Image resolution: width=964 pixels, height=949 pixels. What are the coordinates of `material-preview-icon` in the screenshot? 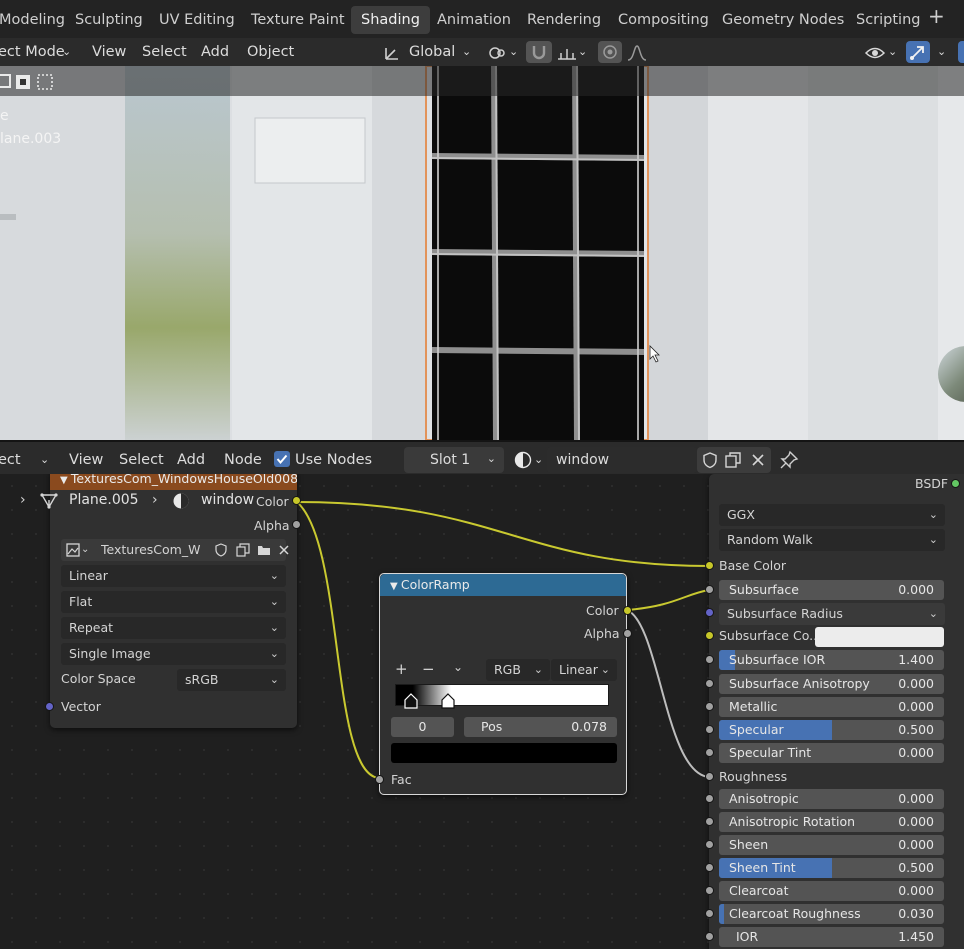 It's located at (523, 460).